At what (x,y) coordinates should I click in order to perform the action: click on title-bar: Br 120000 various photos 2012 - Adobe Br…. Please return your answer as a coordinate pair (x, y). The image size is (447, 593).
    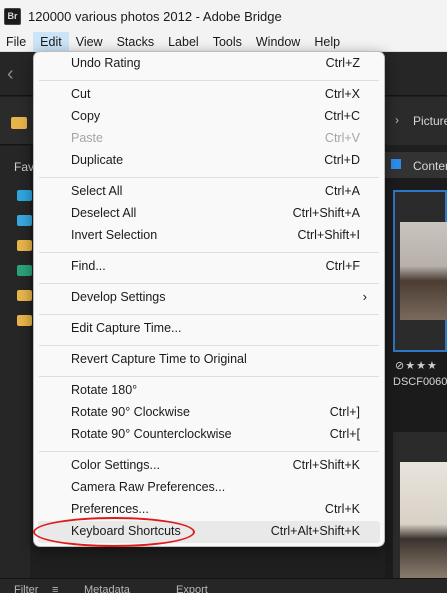
    Looking at the image, I should click on (223, 16).